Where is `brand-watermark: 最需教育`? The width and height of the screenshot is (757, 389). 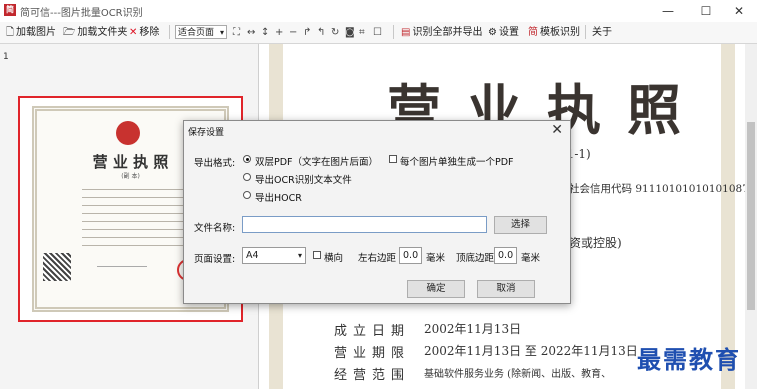 brand-watermark: 最需教育 is located at coordinates (689, 359).